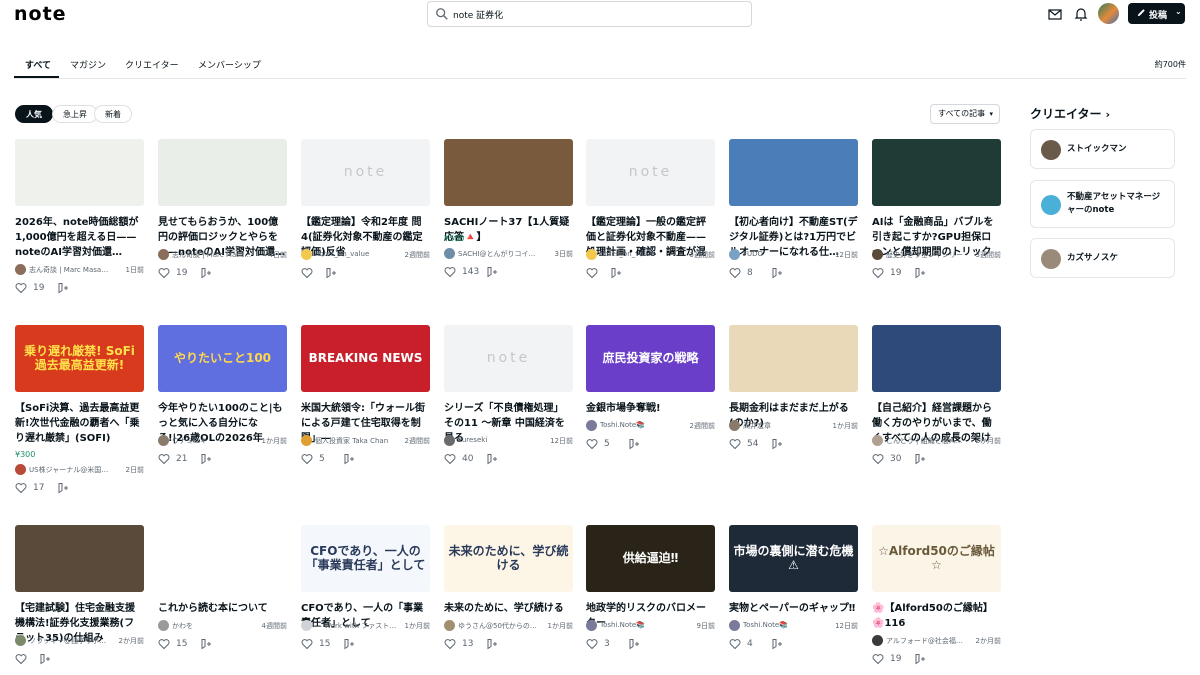 The image size is (1200, 675). What do you see at coordinates (793, 608) in the screenshot?
I see `article-title: 実物とペーパーのギャップ‼` at bounding box center [793, 608].